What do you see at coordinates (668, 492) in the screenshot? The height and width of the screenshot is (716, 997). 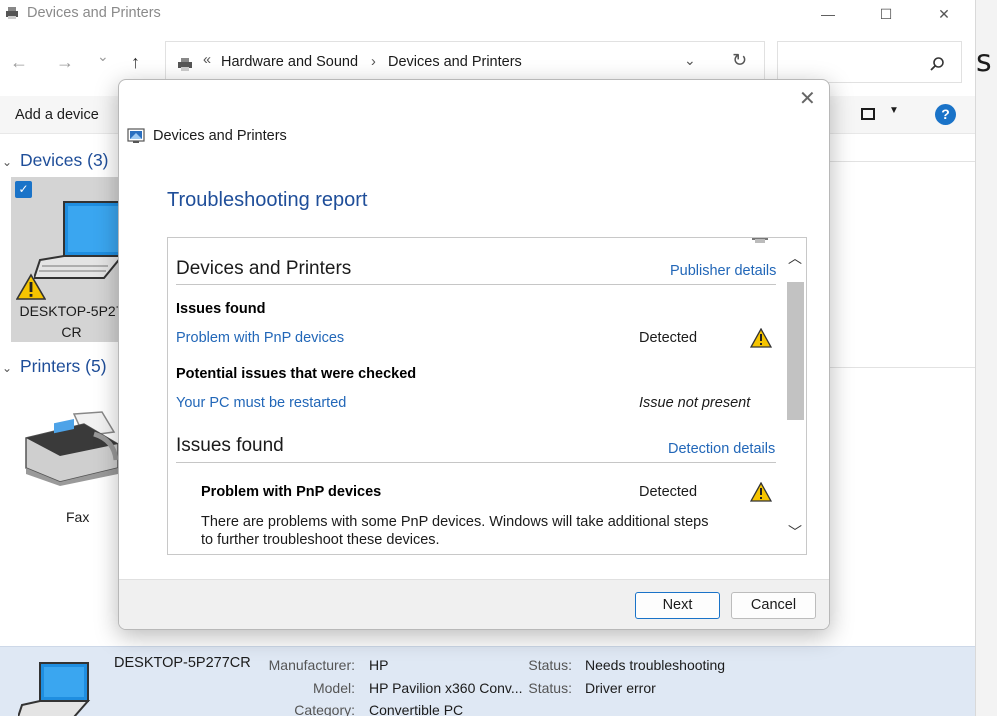 I see `detail-issue-status: Detected` at bounding box center [668, 492].